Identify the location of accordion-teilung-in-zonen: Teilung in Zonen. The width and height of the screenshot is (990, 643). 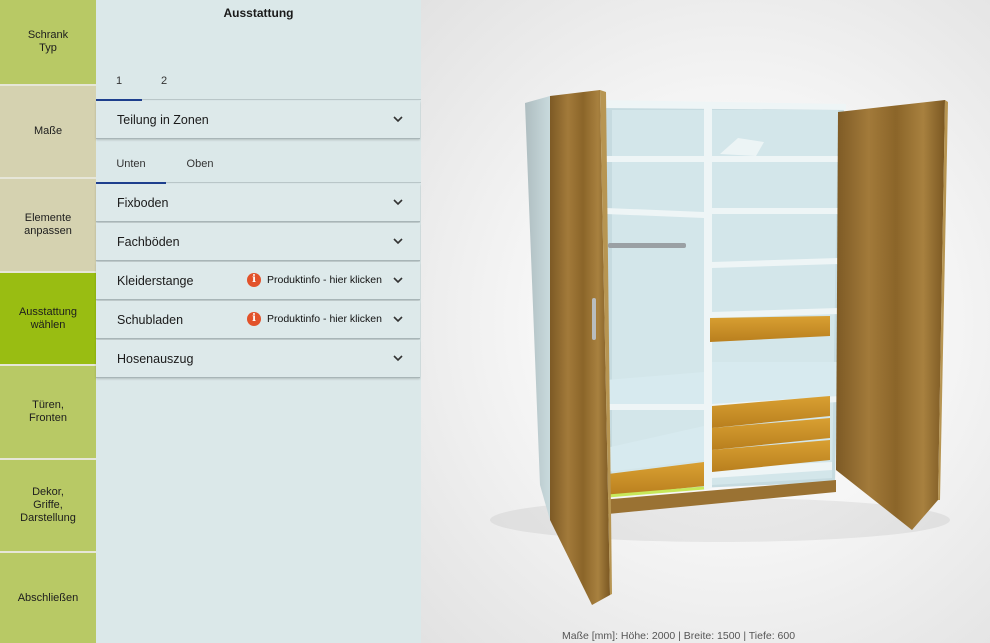
(258, 120).